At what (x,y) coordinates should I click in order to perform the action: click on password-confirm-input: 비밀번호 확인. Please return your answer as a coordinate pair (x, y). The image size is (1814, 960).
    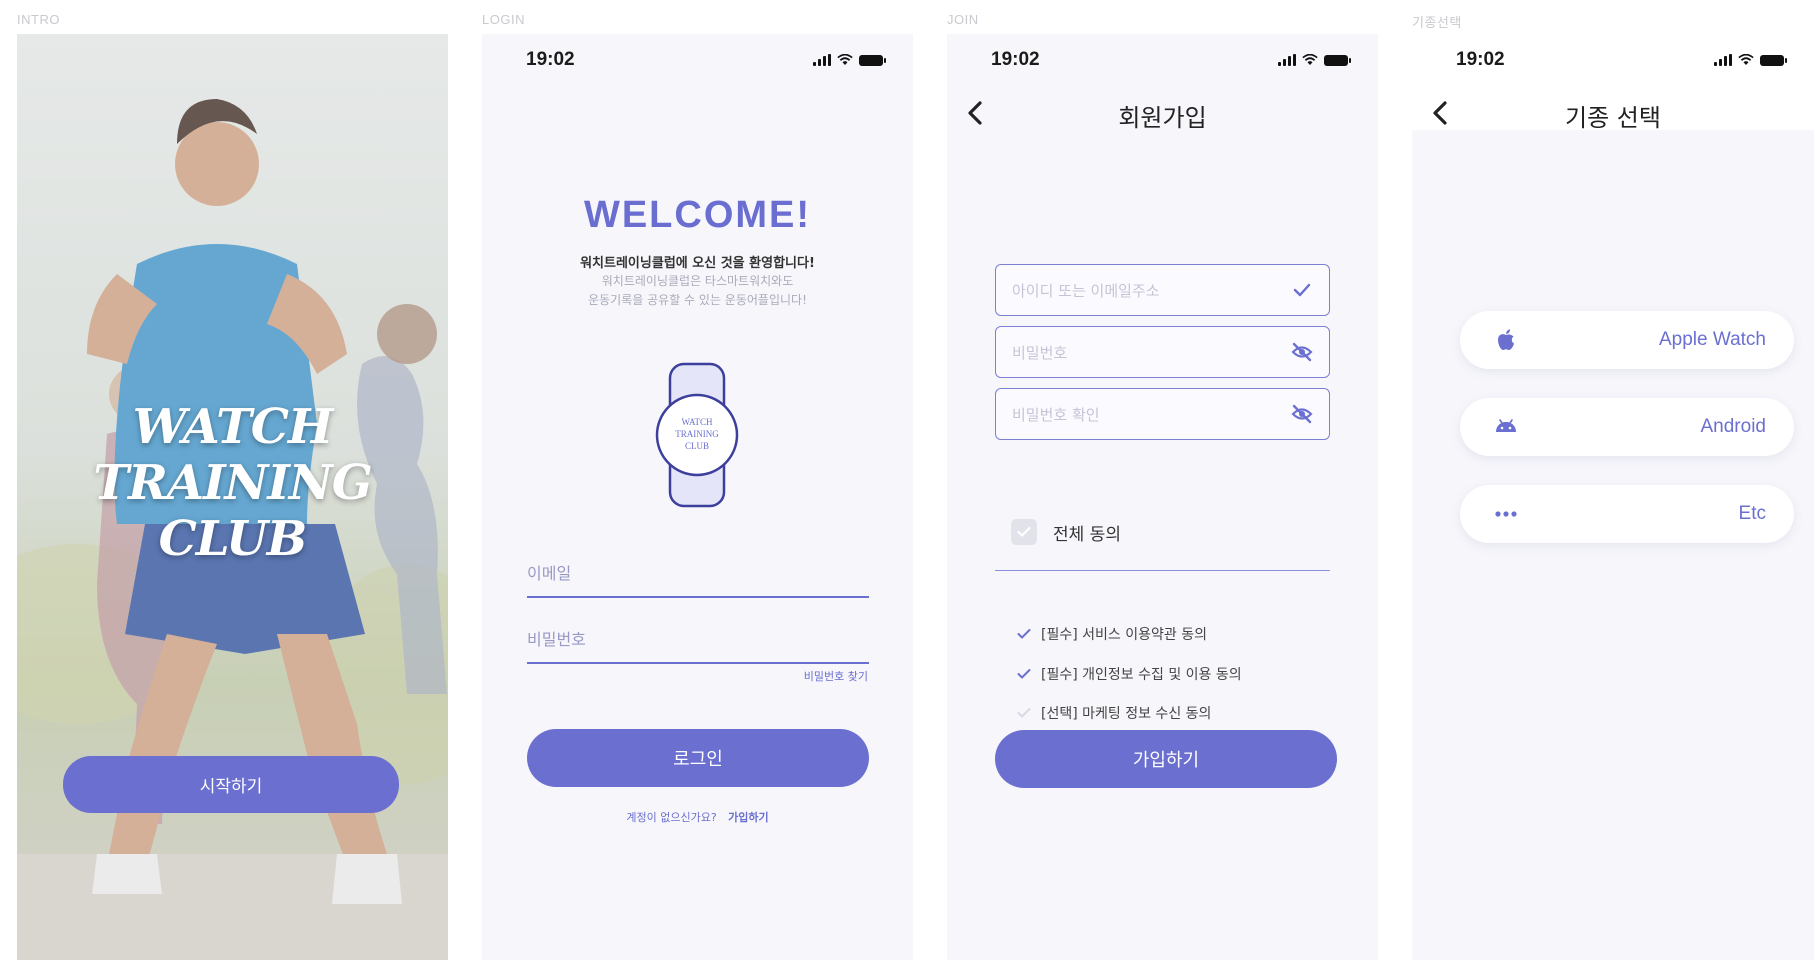
    Looking at the image, I should click on (1162, 414).